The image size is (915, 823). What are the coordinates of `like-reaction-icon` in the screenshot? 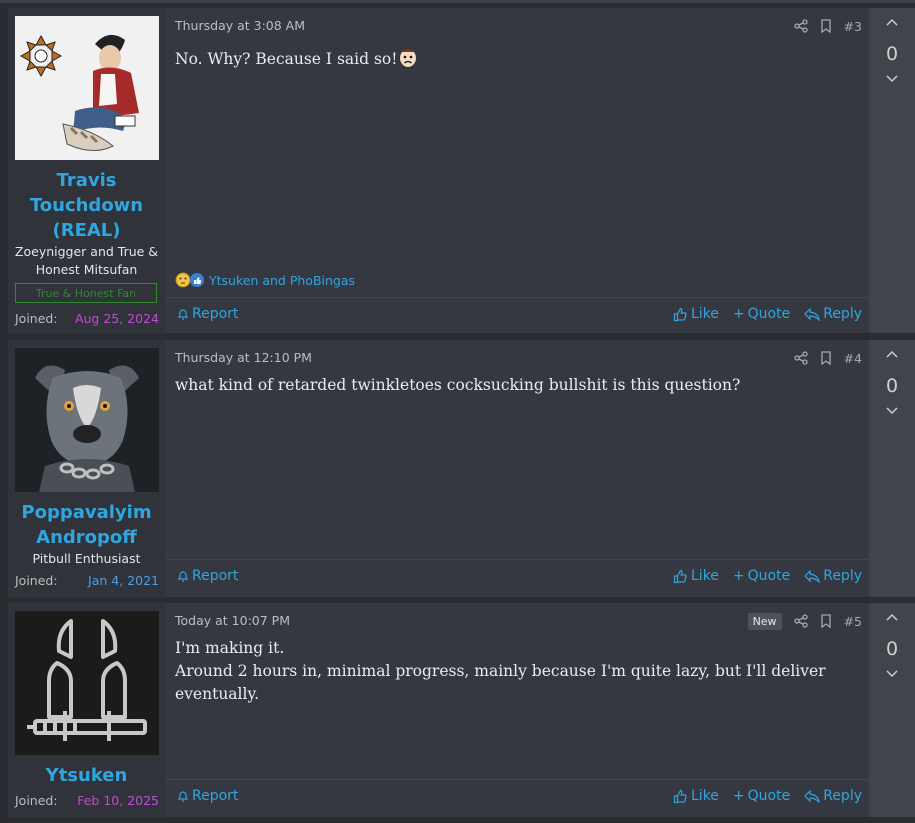 It's located at (197, 280).